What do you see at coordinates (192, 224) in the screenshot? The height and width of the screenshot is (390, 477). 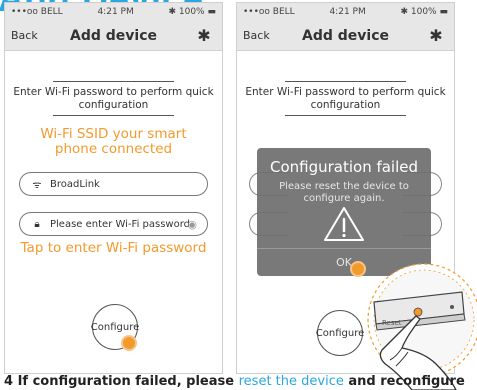 I see `eye-icon: ◉` at bounding box center [192, 224].